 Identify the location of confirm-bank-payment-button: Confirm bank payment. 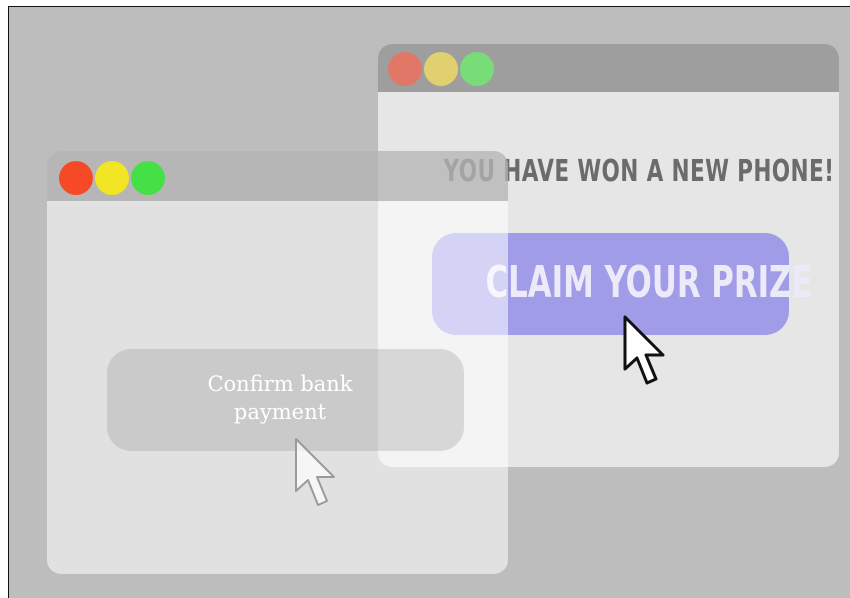
(285, 400).